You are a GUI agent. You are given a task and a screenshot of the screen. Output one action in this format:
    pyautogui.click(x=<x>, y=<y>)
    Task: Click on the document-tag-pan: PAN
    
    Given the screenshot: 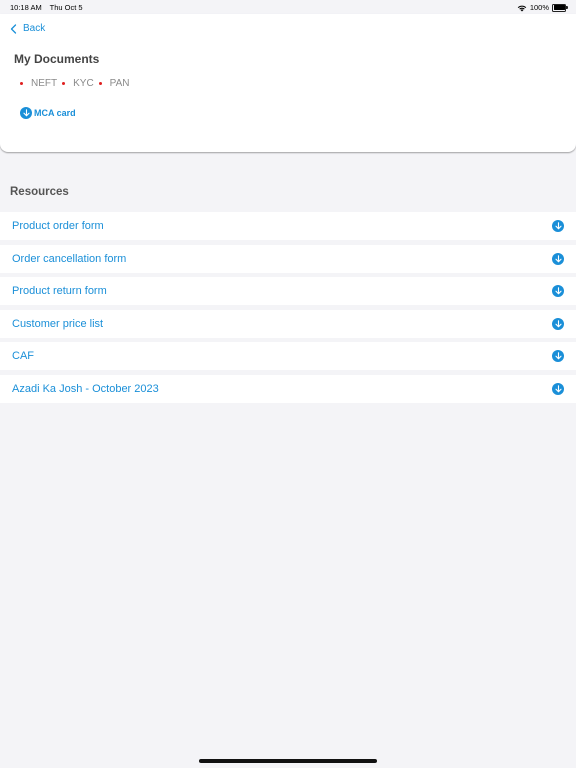 What is the action you would take?
    pyautogui.click(x=114, y=83)
    